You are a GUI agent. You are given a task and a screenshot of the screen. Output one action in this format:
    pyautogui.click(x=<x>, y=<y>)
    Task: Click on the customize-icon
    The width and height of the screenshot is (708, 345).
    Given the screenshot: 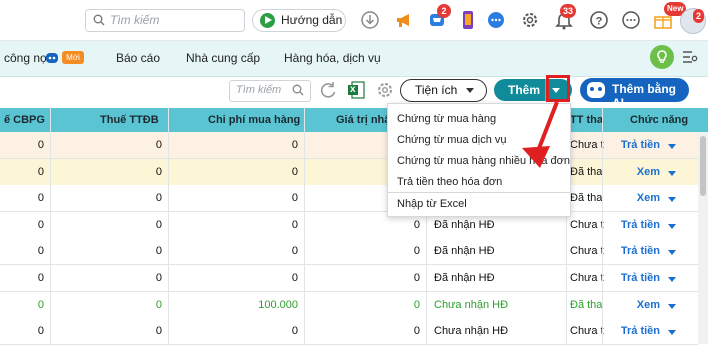 What is the action you would take?
    pyautogui.click(x=690, y=57)
    